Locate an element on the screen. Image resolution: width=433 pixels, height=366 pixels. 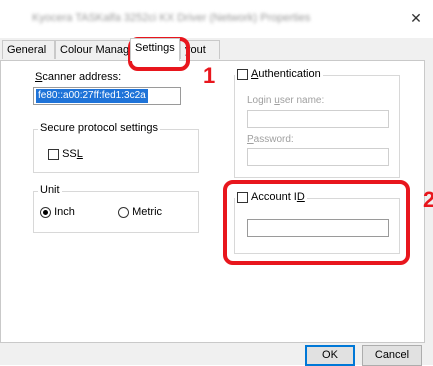
authentication-checkbox: Authentication is located at coordinates (279, 74).